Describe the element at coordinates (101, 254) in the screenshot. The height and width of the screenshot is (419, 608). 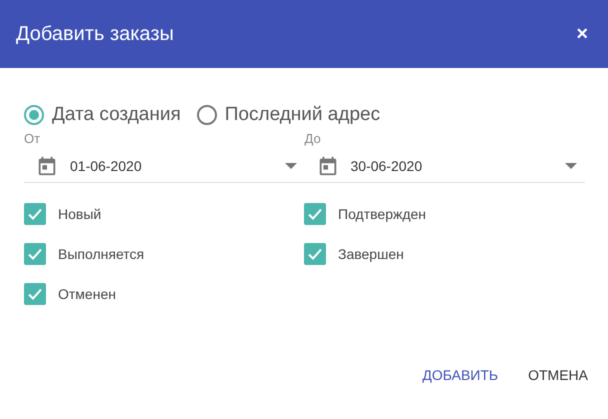
I see `checkbox-label: Выполняется` at that location.